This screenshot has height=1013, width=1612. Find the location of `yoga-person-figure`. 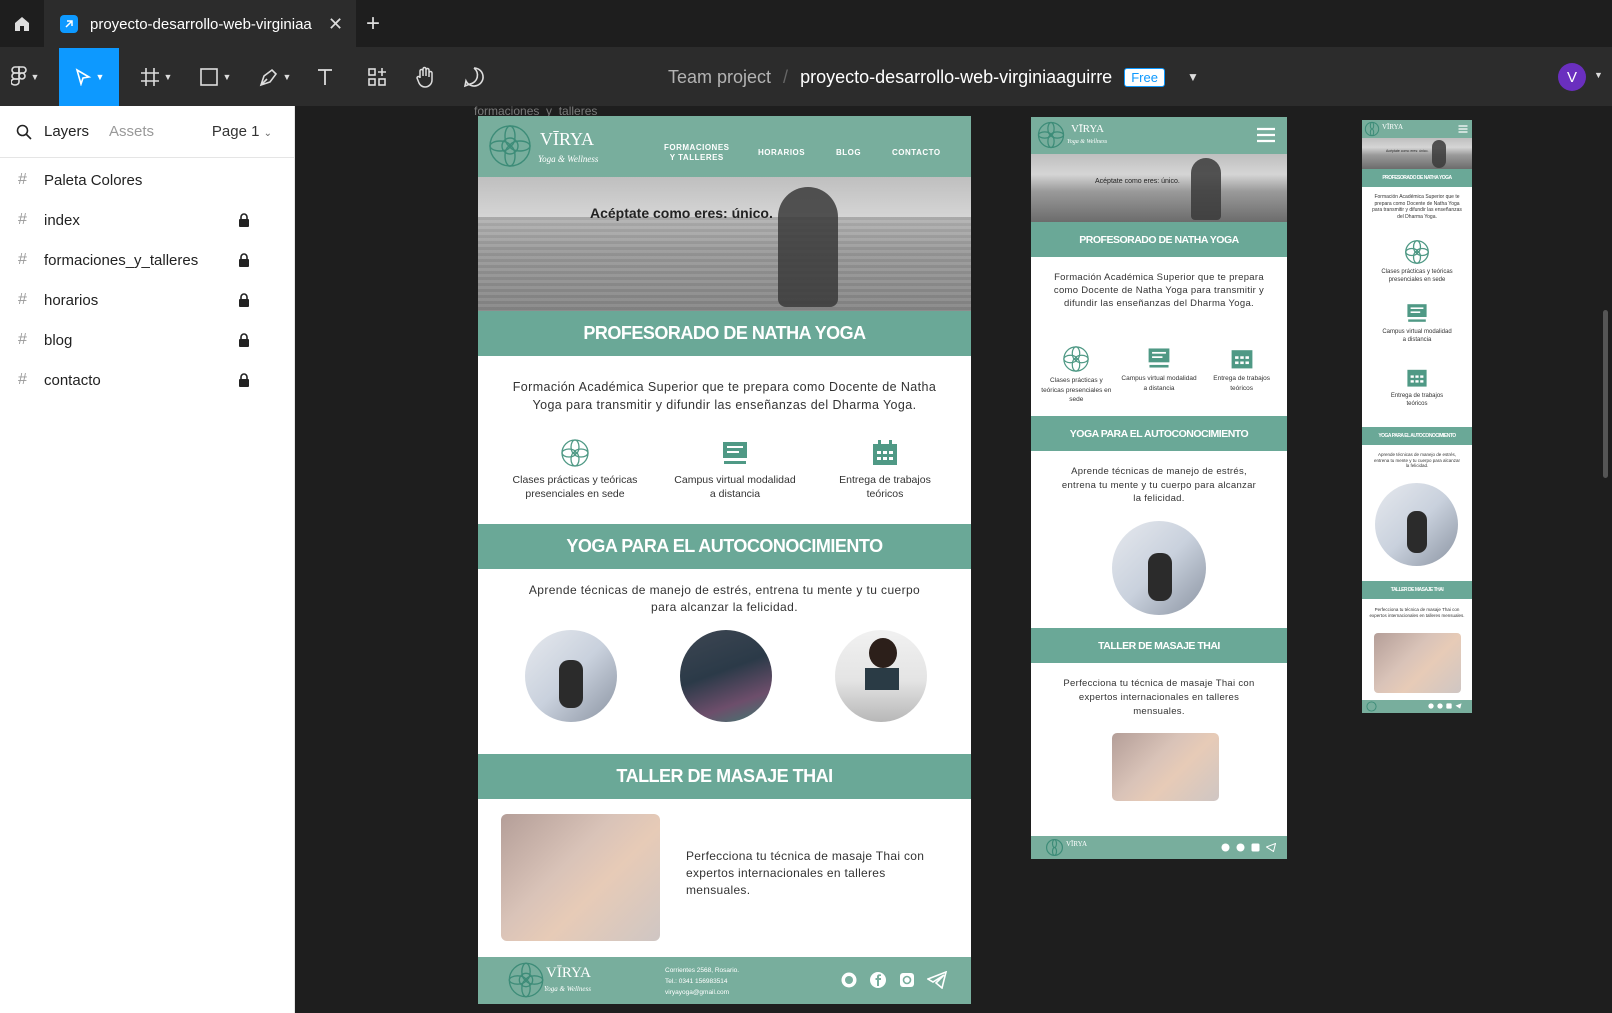

yoga-person-figure is located at coordinates (1439, 154).